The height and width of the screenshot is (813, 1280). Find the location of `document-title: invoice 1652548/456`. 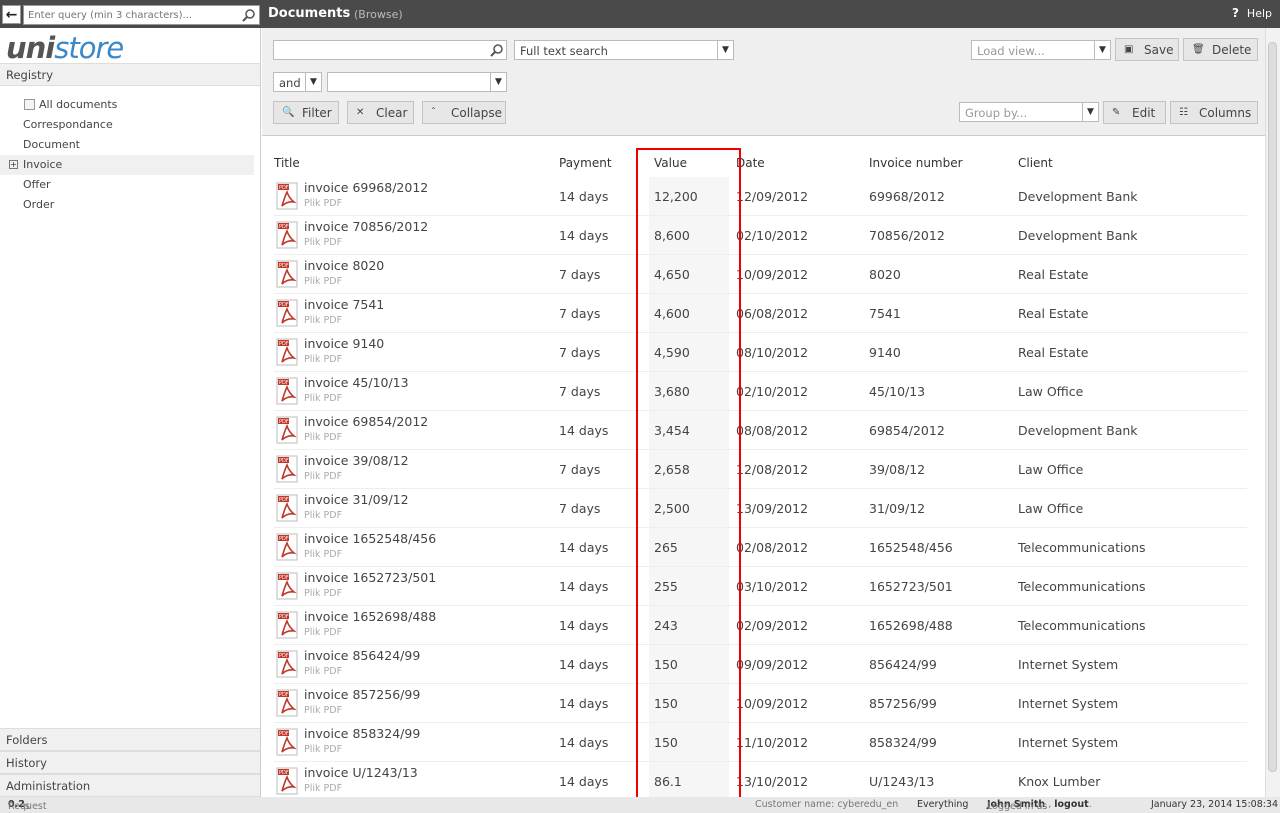

document-title: invoice 1652548/456 is located at coordinates (370, 538).